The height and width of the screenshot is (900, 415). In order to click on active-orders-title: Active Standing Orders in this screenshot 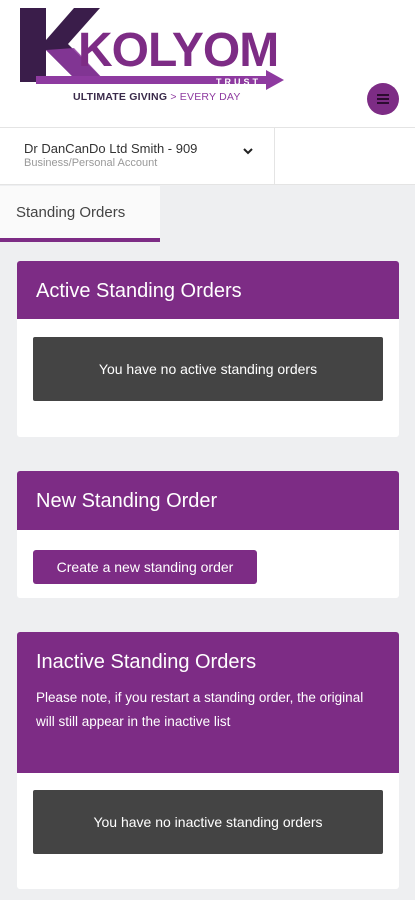, I will do `click(139, 291)`.